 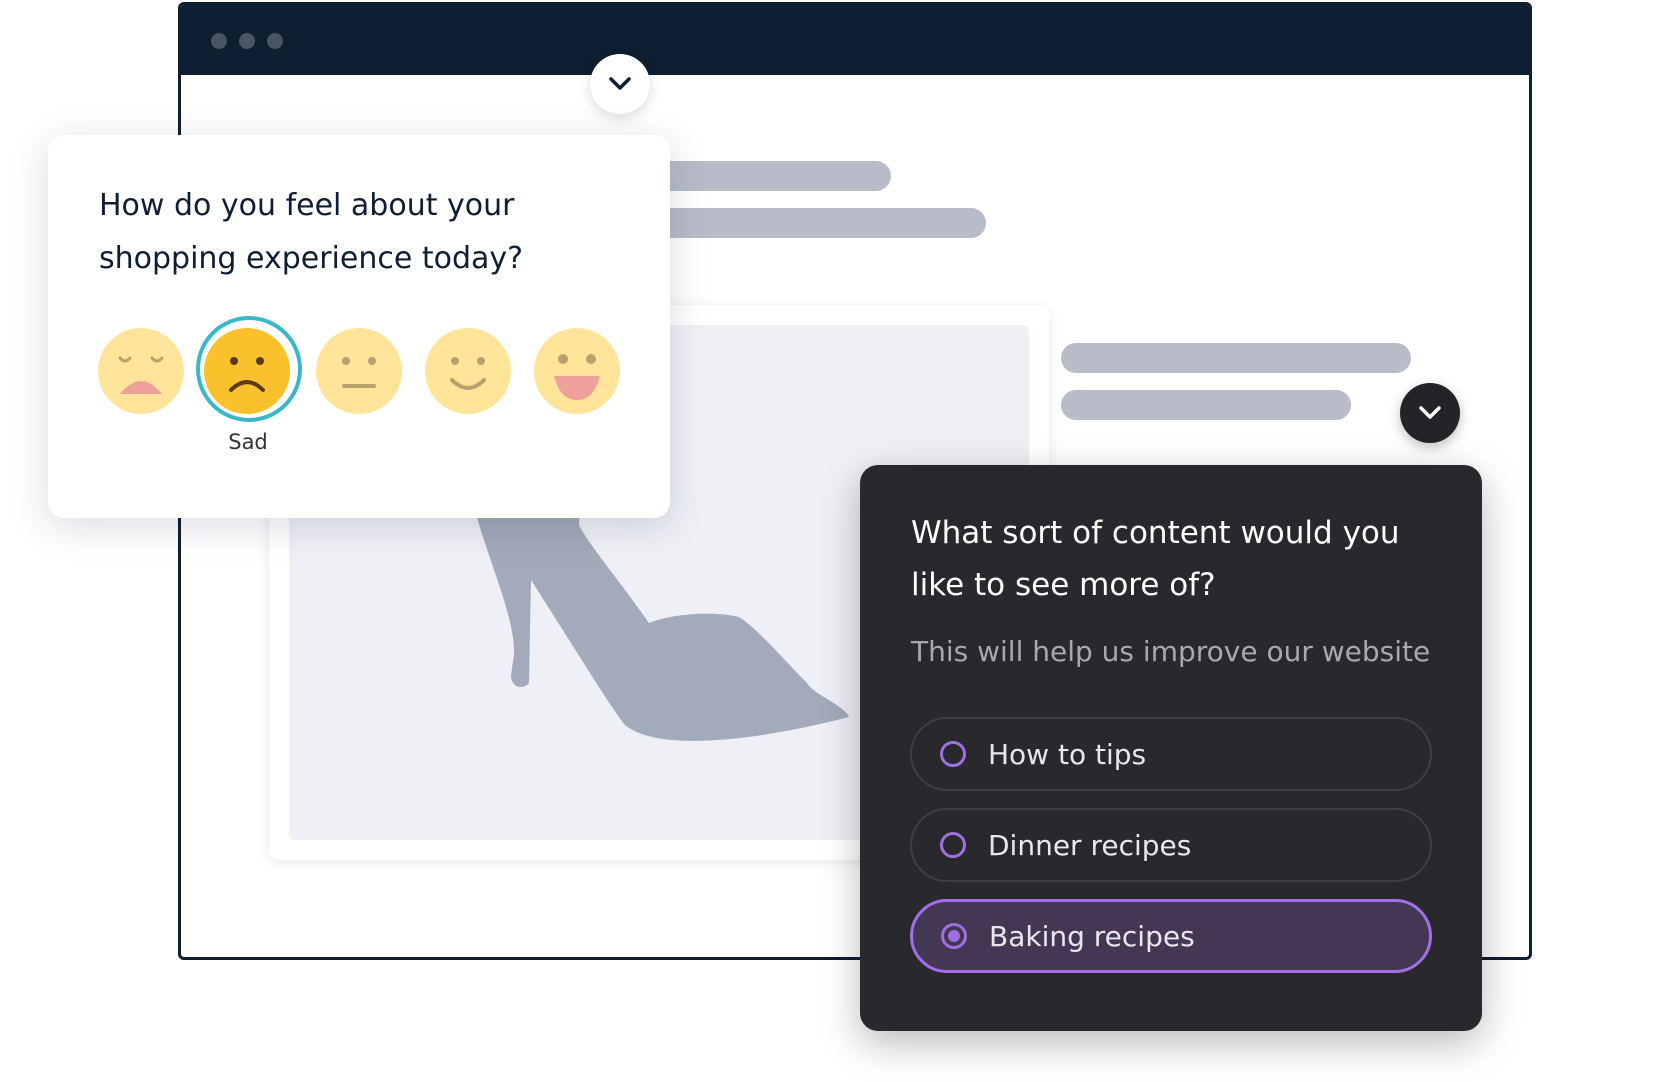 What do you see at coordinates (1067, 754) in the screenshot?
I see `option-label: How to tips` at bounding box center [1067, 754].